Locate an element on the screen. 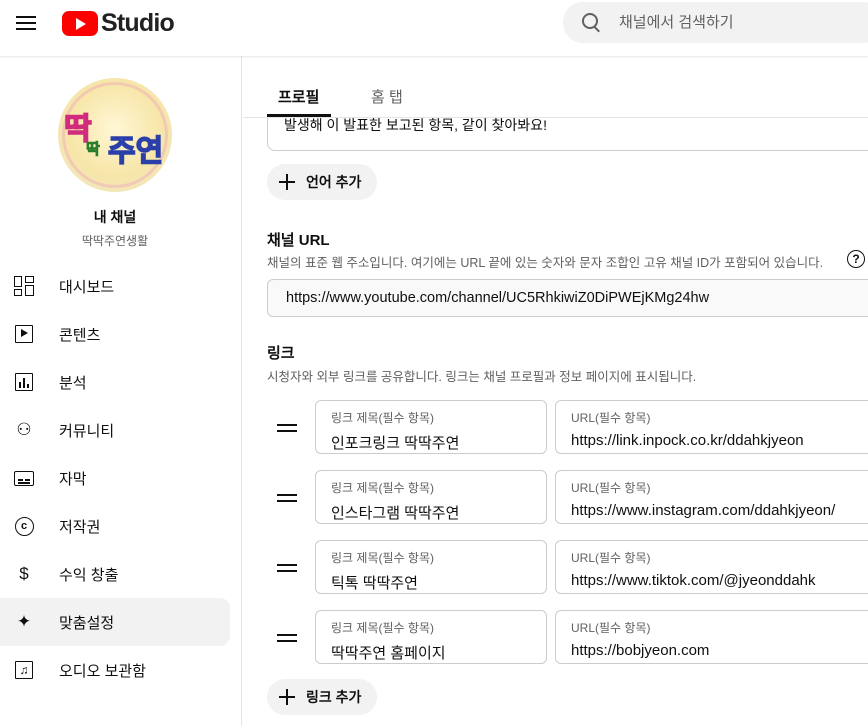 The width and height of the screenshot is (868, 726). sidebar-item-monetization: $ 수익 창출 is located at coordinates (115, 574).